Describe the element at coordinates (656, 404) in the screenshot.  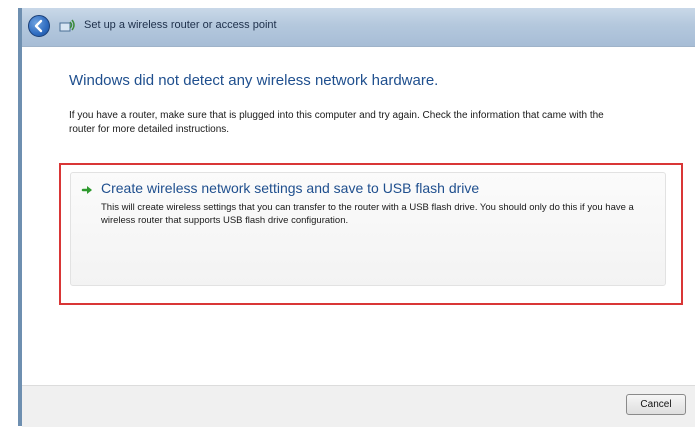
I see `cancel-button: Cancel` at that location.